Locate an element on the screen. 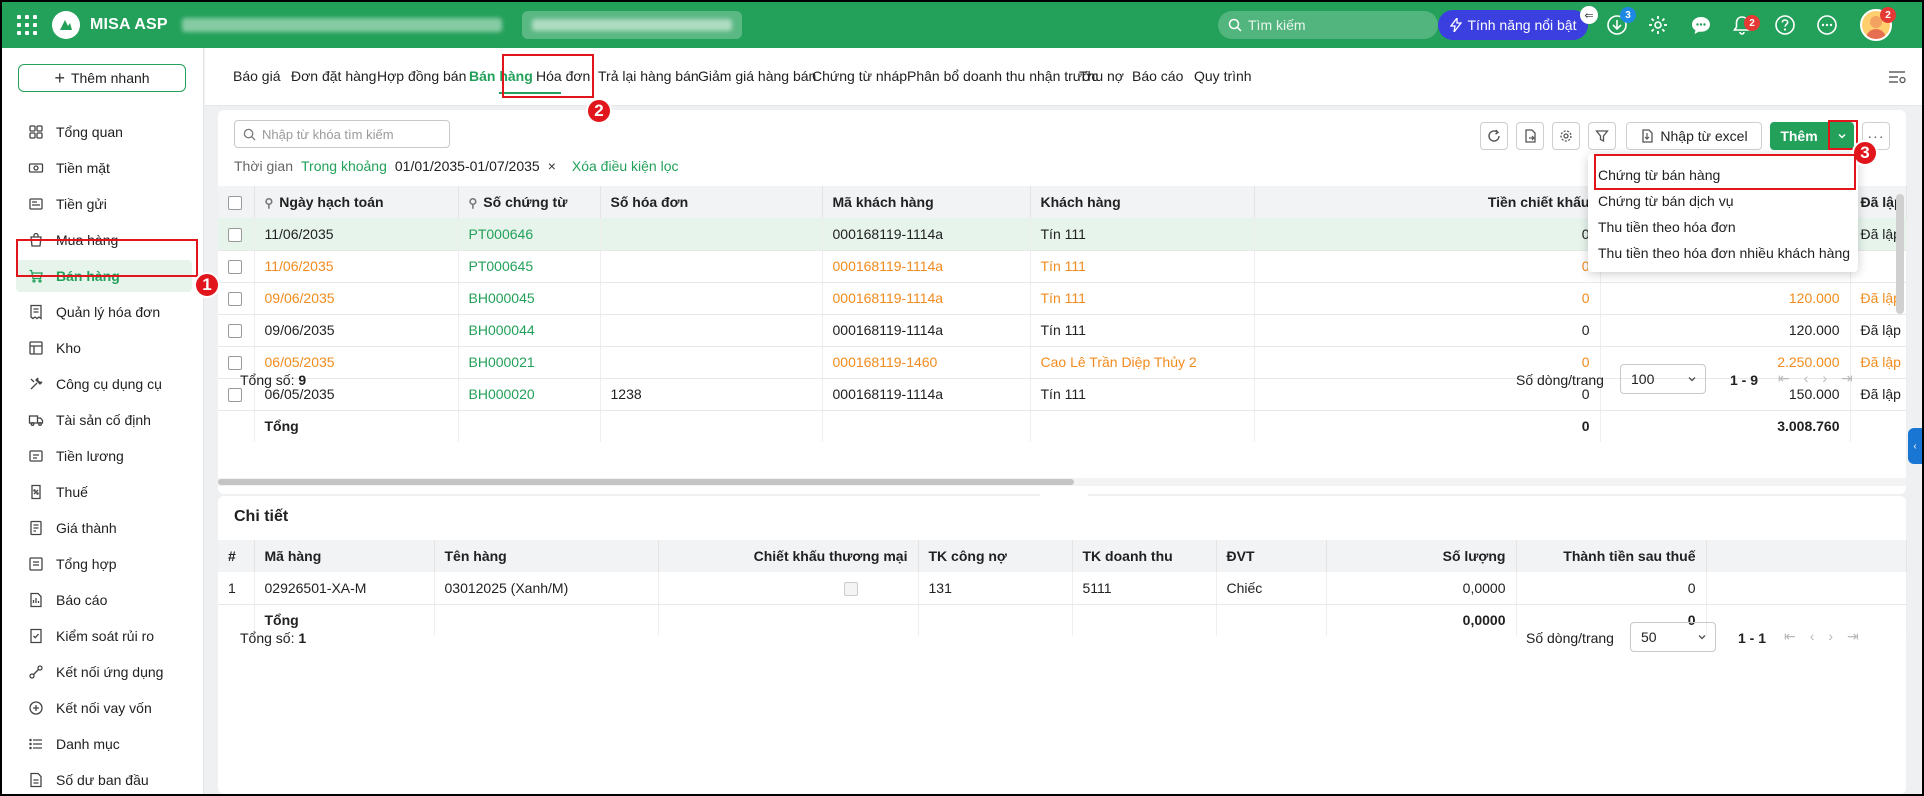  import-excel-button: Nhập từ excel is located at coordinates (1694, 136).